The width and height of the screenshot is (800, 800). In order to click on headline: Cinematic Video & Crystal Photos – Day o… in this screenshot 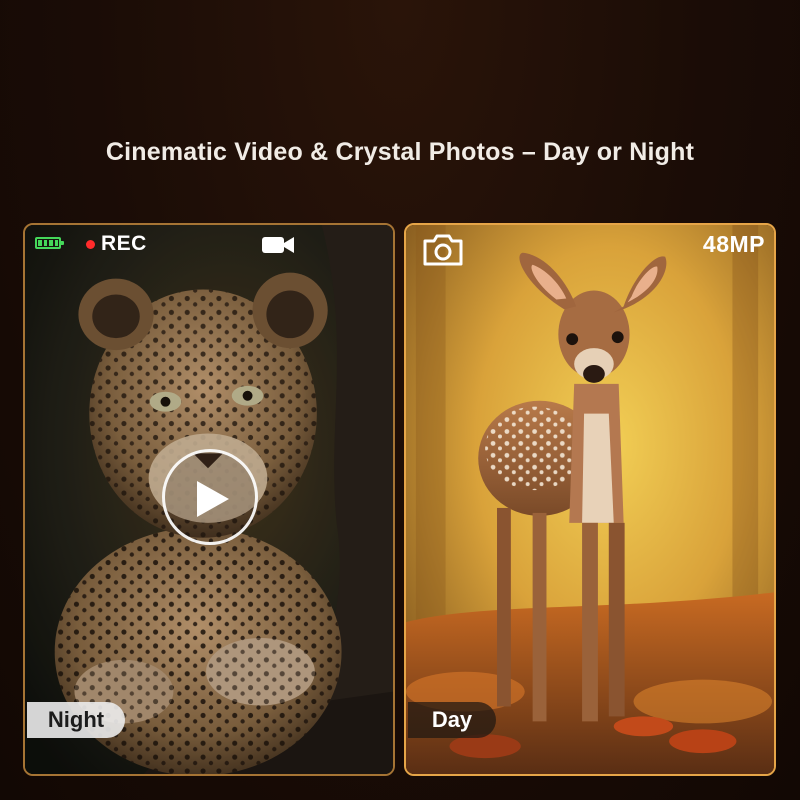, I will do `click(400, 152)`.